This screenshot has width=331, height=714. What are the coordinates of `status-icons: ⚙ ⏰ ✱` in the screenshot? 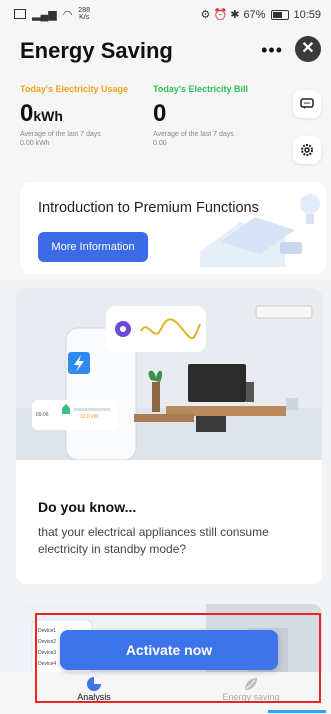 It's located at (220, 15).